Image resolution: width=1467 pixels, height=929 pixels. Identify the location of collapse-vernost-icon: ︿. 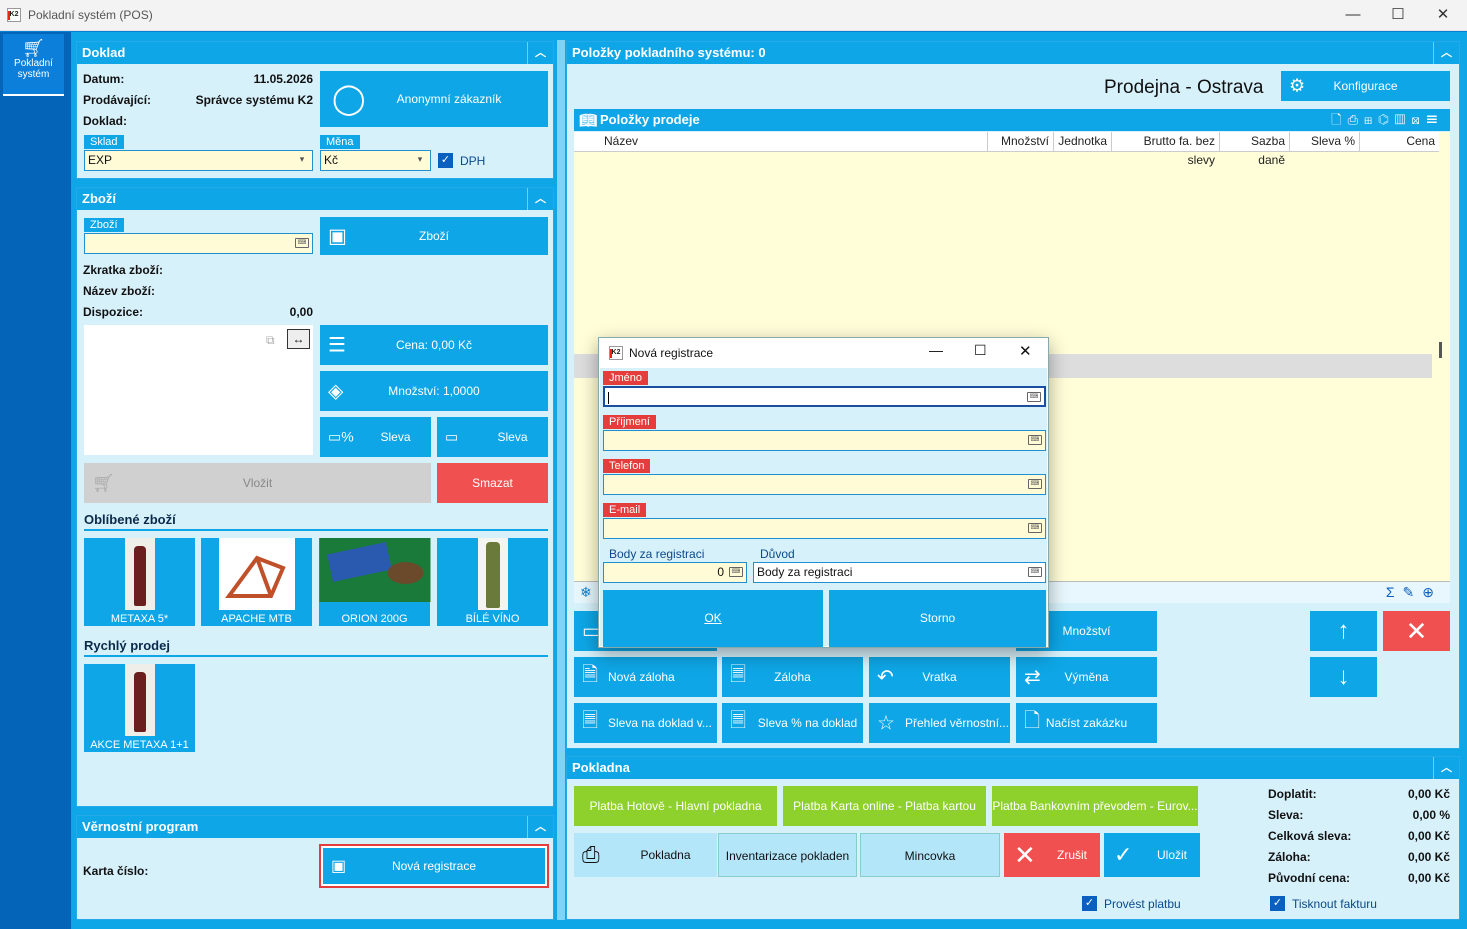
(540, 827).